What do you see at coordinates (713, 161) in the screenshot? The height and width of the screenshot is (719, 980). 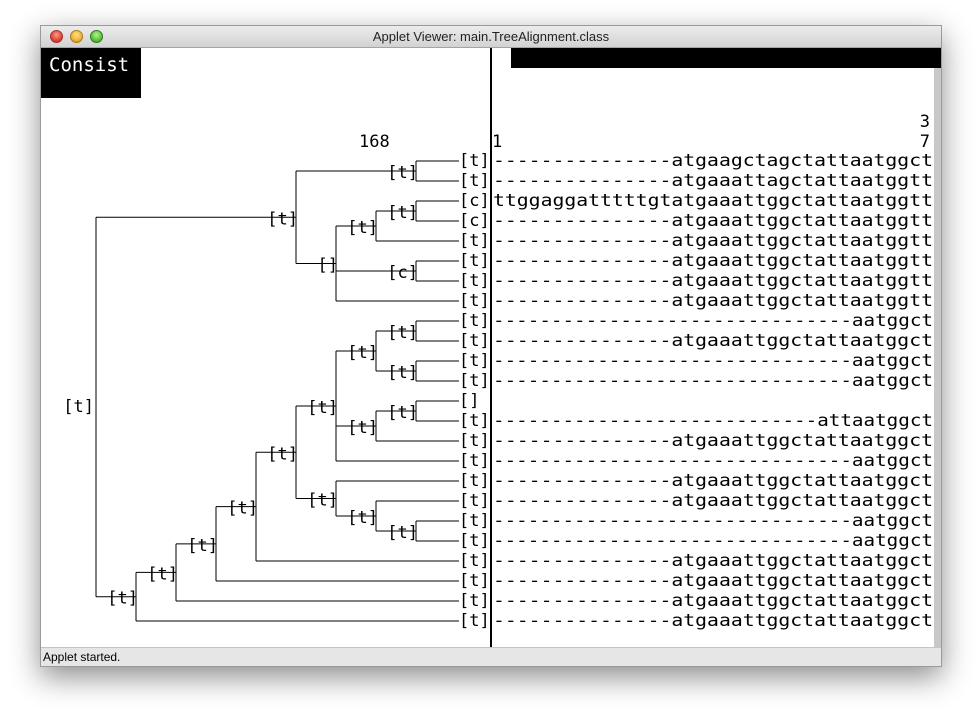 I see `sequence-row: ---------------atgaagctagctattaatggct` at bounding box center [713, 161].